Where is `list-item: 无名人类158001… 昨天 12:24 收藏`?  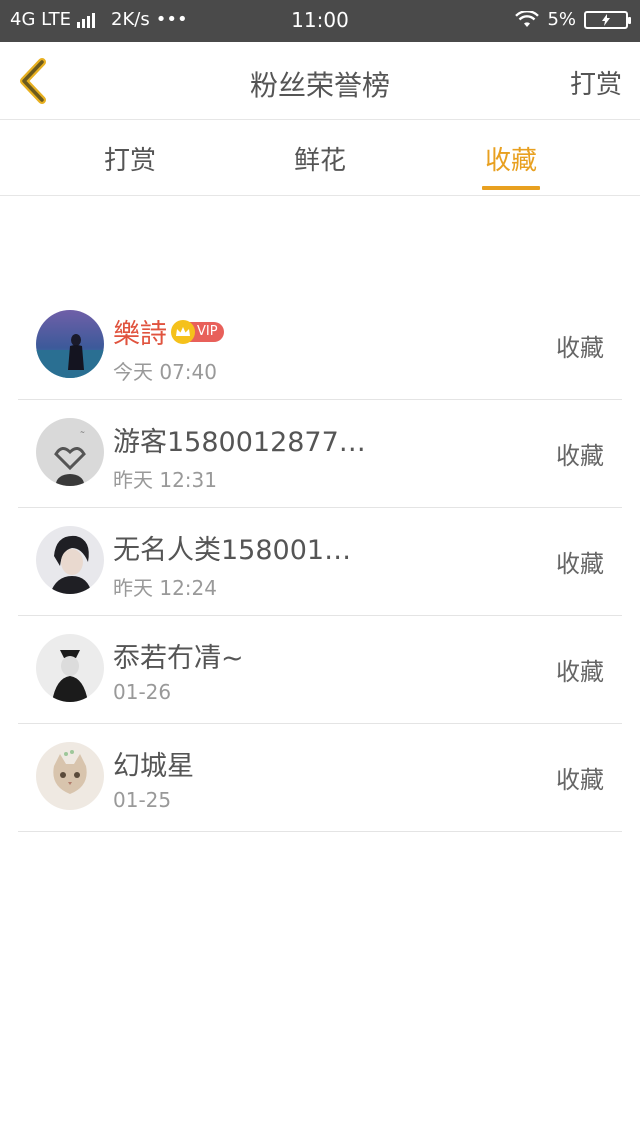
list-item: 无名人类158001… 昨天 12:24 收藏 is located at coordinates (320, 562).